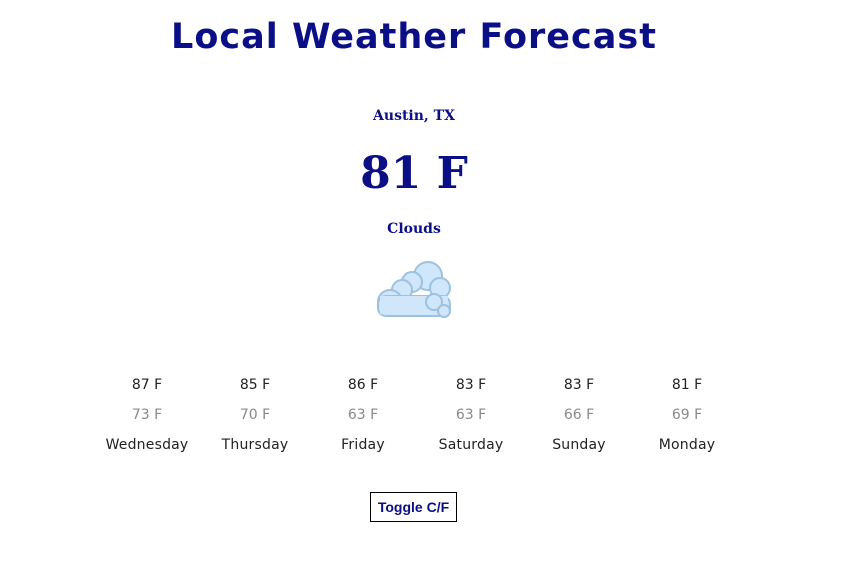 The width and height of the screenshot is (853, 582). What do you see at coordinates (414, 288) in the screenshot?
I see `cloud-icon` at bounding box center [414, 288].